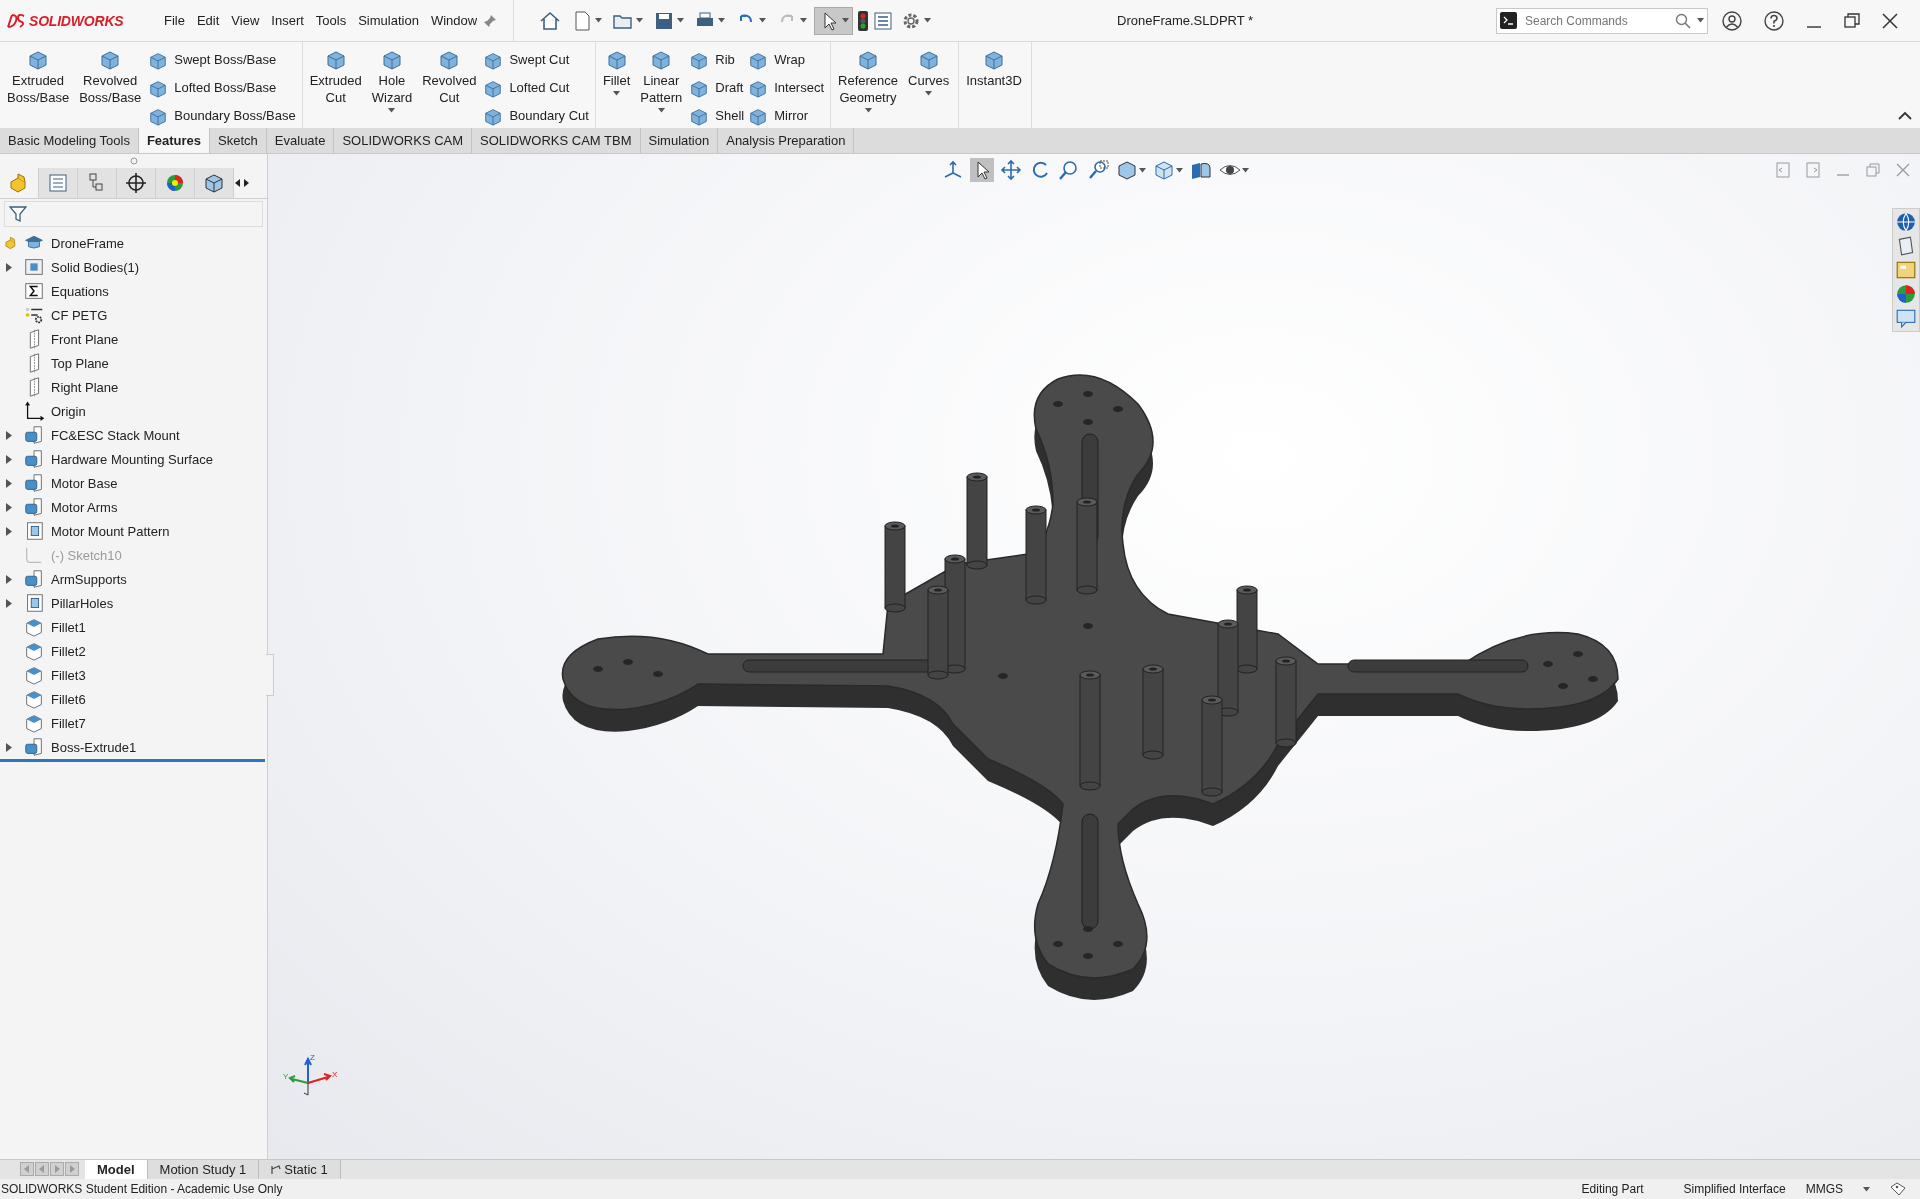 The height and width of the screenshot is (1199, 1920). Describe the element at coordinates (1164, 170) in the screenshot. I see `cube-icon` at that location.